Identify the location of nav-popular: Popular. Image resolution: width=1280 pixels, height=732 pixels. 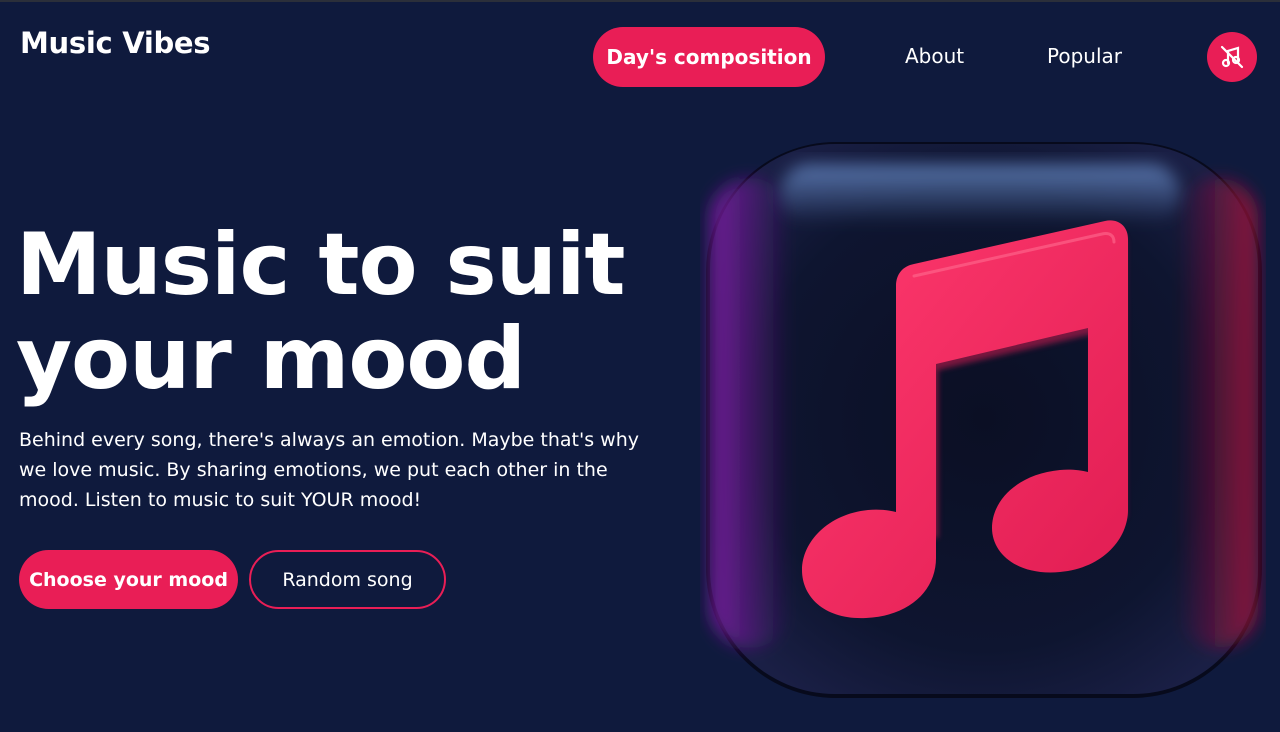
(1084, 56).